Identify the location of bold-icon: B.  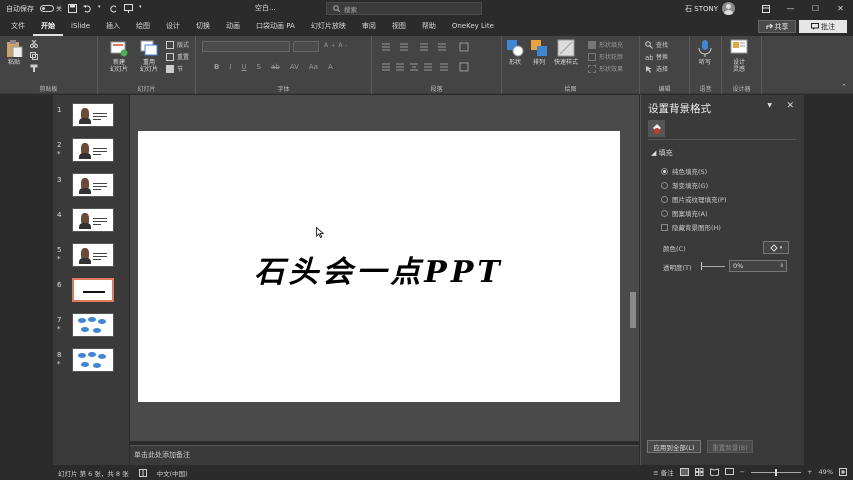
(216, 67).